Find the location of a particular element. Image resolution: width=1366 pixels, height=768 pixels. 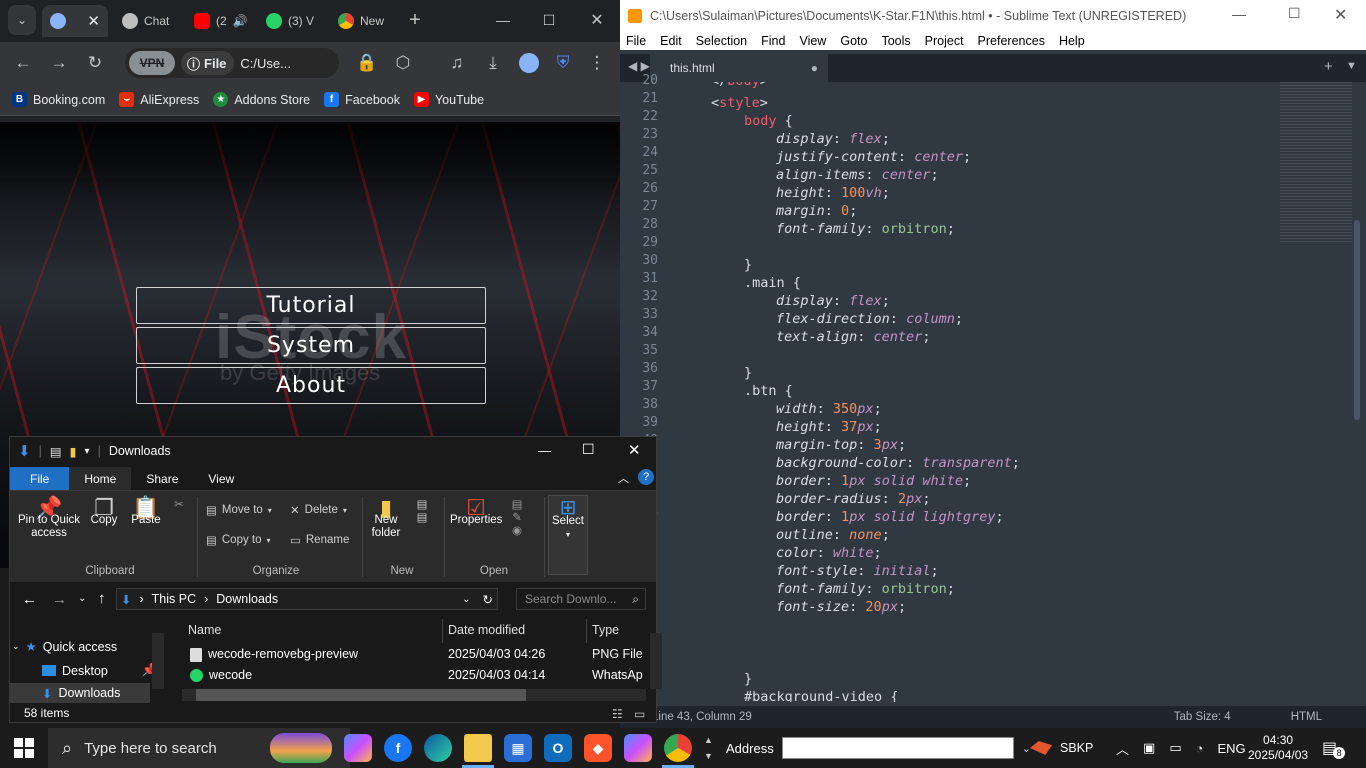

close-tab-icon: ✕ is located at coordinates (93, 21).